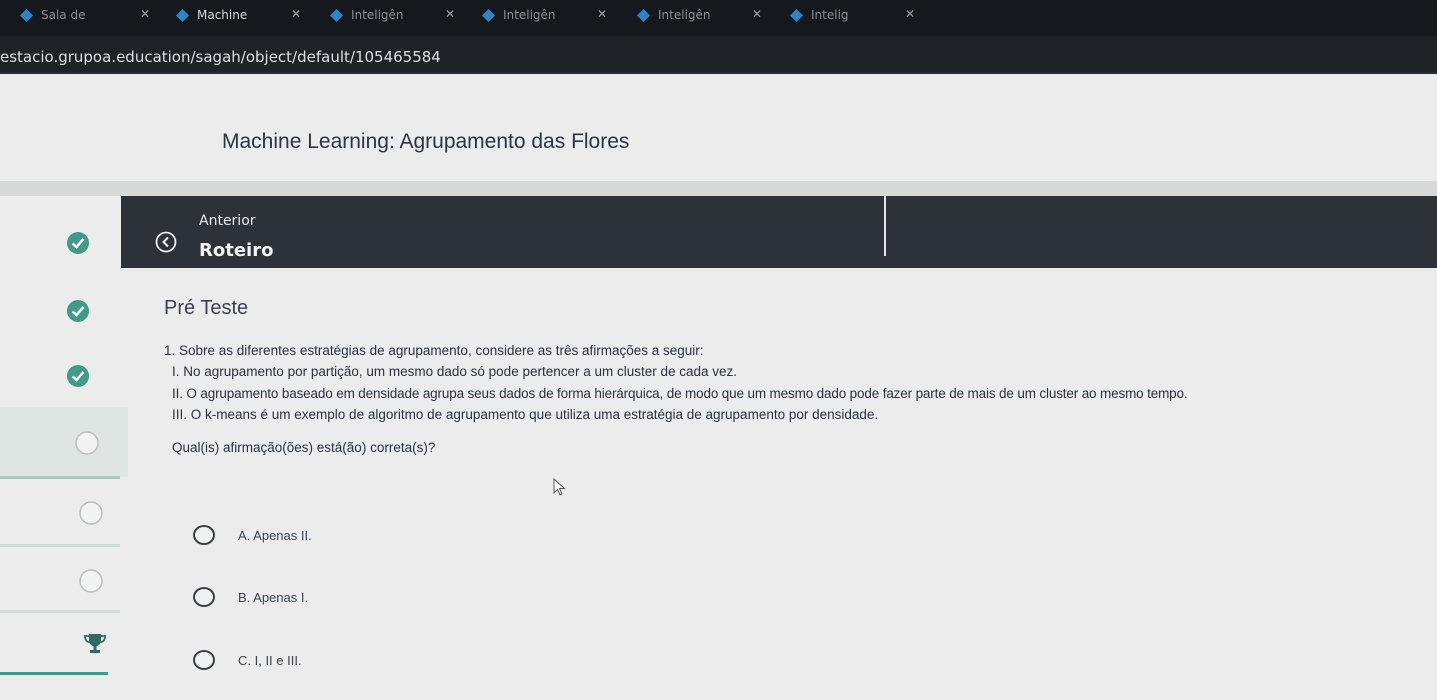  I want to click on option-label: A. Apenas II., so click(275, 535).